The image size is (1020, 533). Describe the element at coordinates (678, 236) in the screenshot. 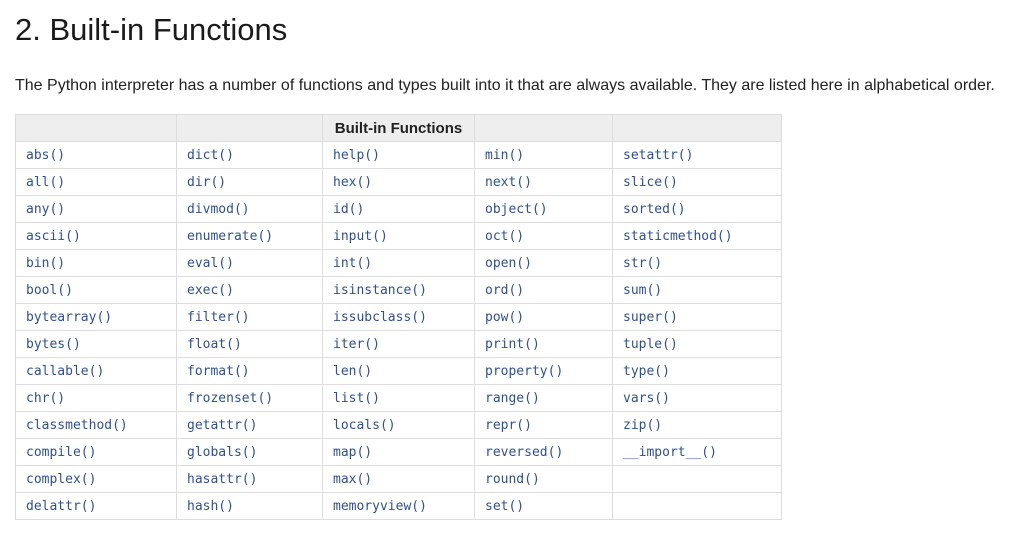

I see `function-link-staticmethod: staticmethod()` at that location.